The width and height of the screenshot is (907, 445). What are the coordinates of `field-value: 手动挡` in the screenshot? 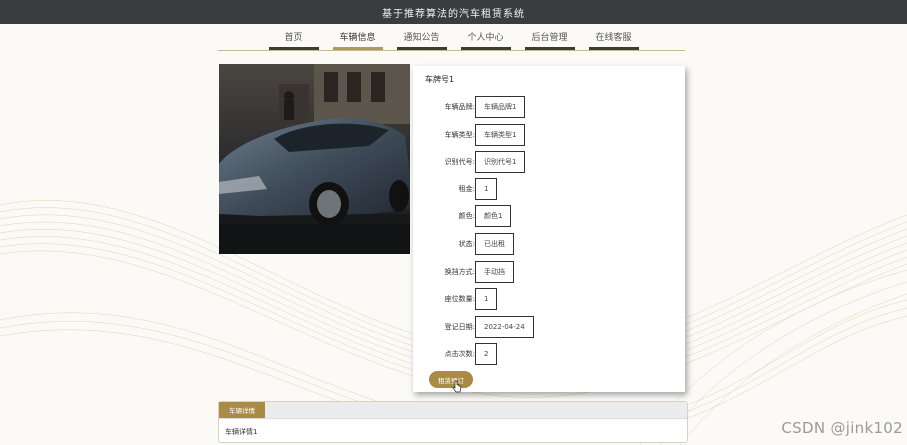 It's located at (494, 272).